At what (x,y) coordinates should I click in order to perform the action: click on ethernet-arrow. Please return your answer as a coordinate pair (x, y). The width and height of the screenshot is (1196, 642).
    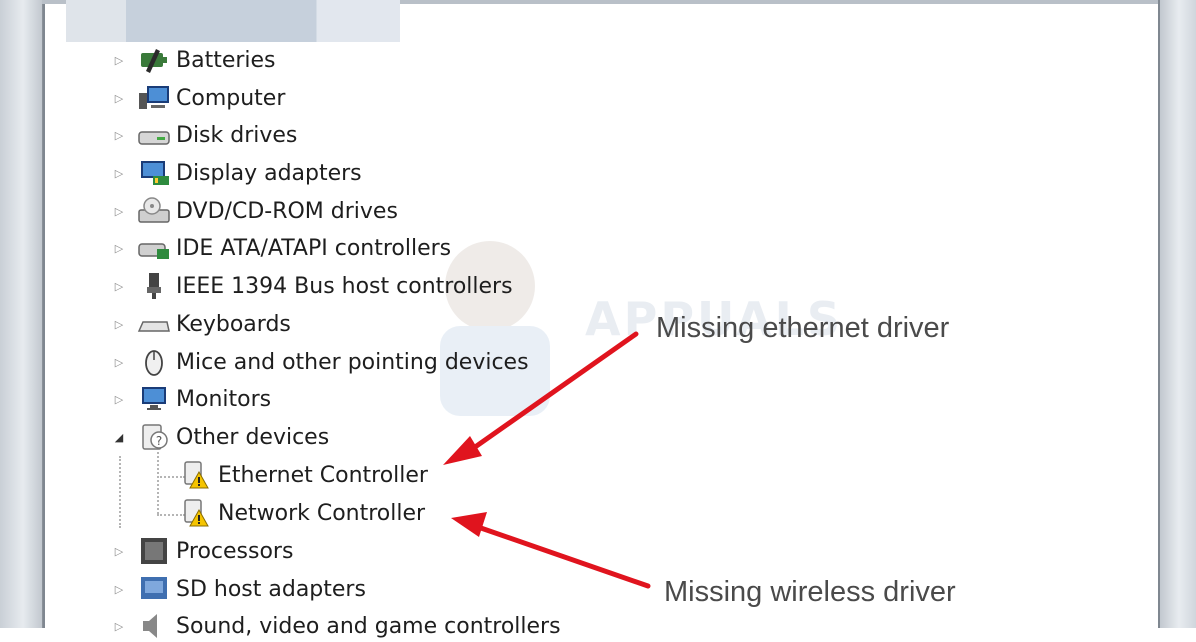
    Looking at the image, I should click on (541, 398).